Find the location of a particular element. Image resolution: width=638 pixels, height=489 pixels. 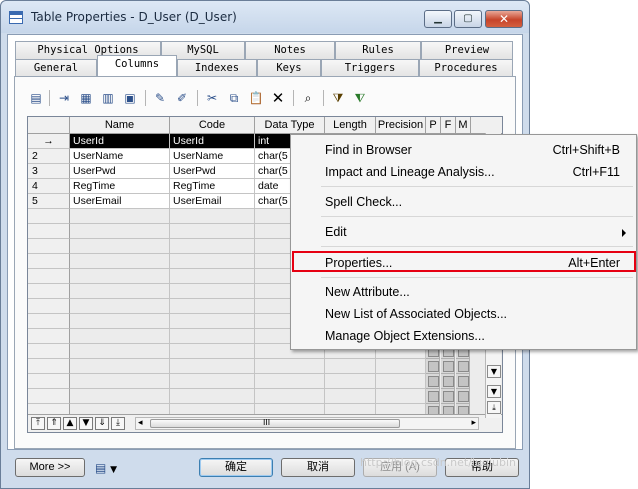

header-p: P is located at coordinates (433, 125).